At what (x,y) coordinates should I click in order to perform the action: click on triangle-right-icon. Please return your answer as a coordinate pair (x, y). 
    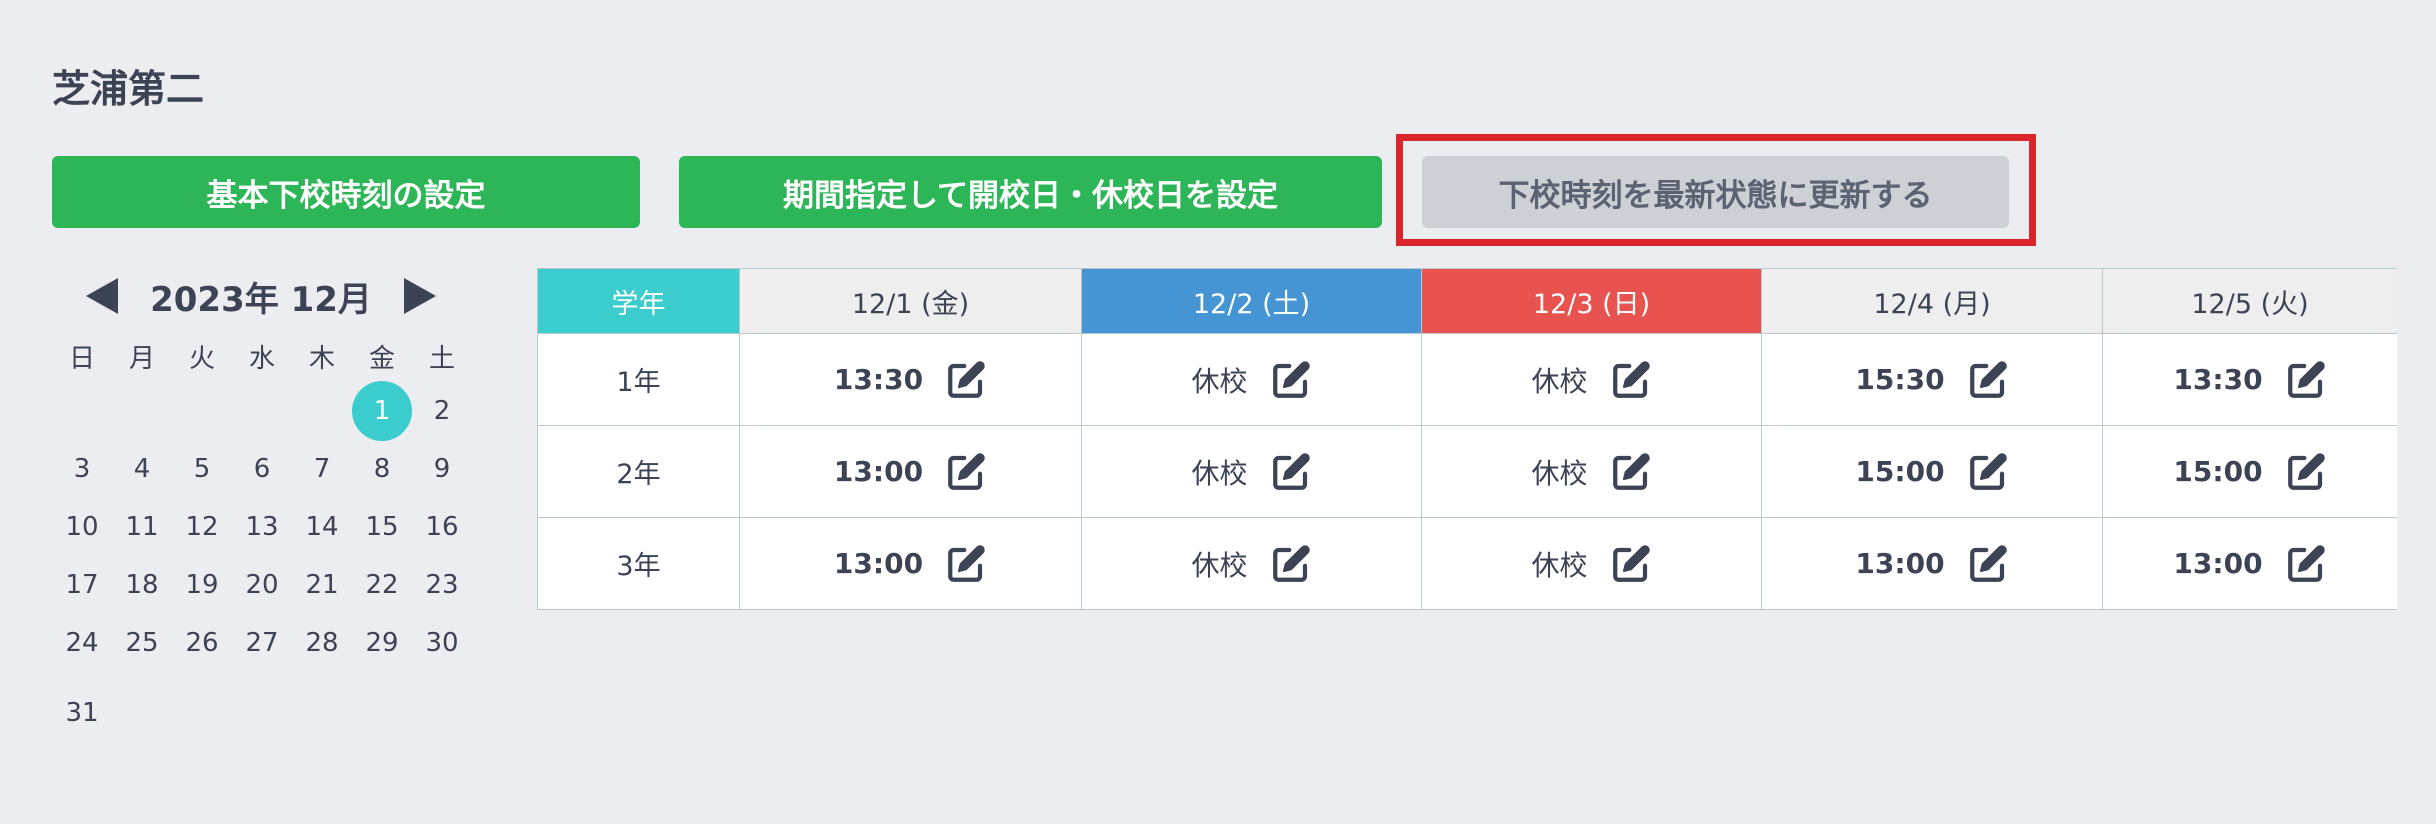
    Looking at the image, I should click on (420, 296).